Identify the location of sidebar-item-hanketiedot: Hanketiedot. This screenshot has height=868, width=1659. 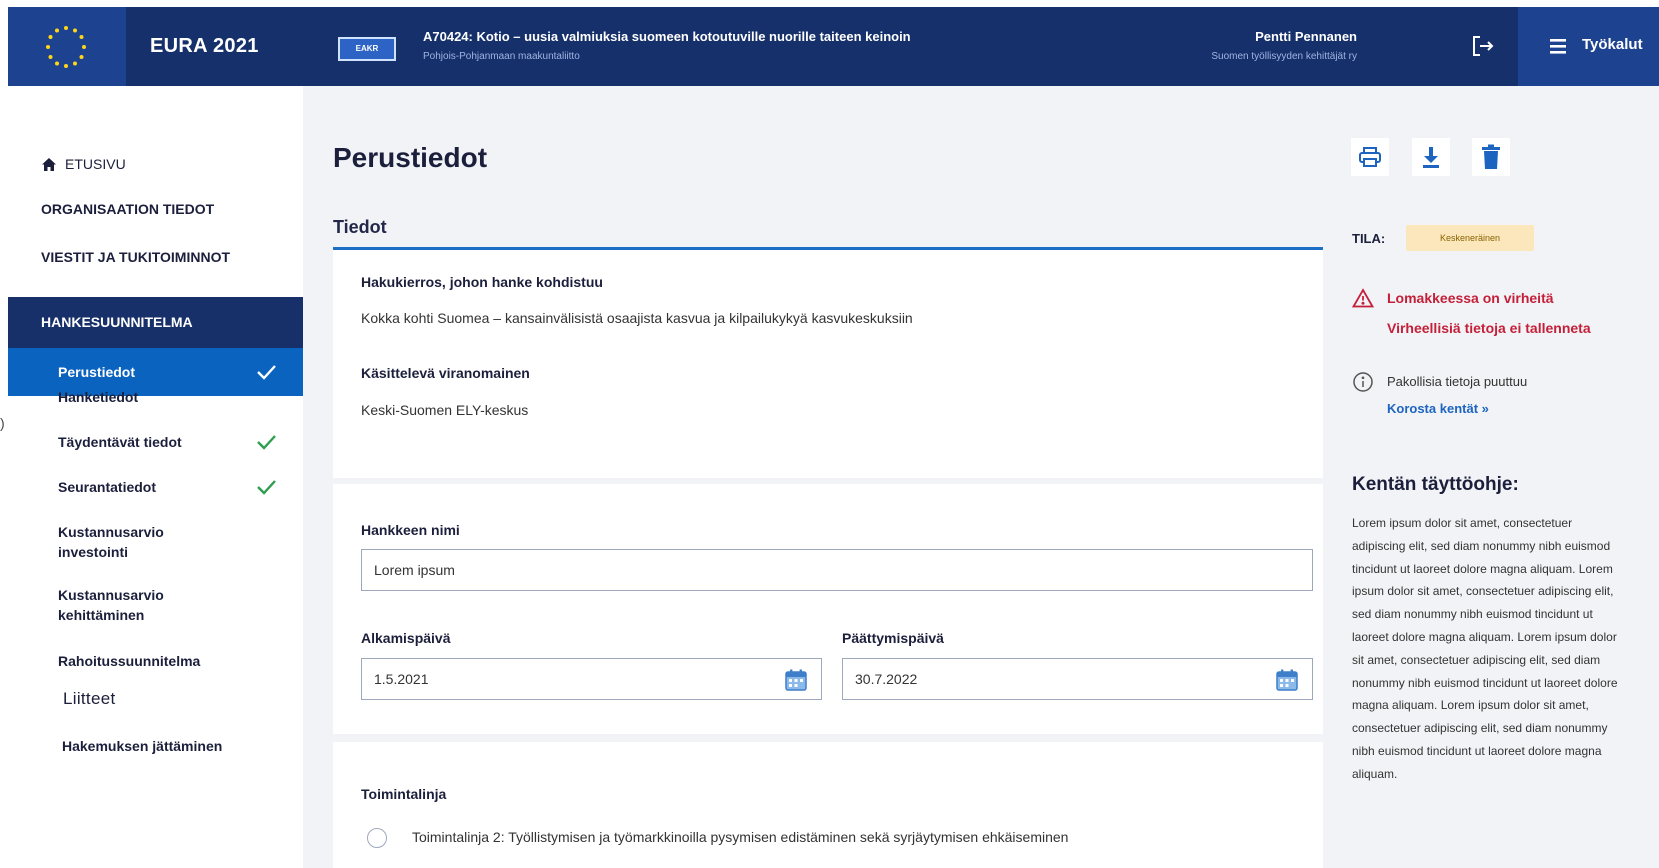
(155, 397).